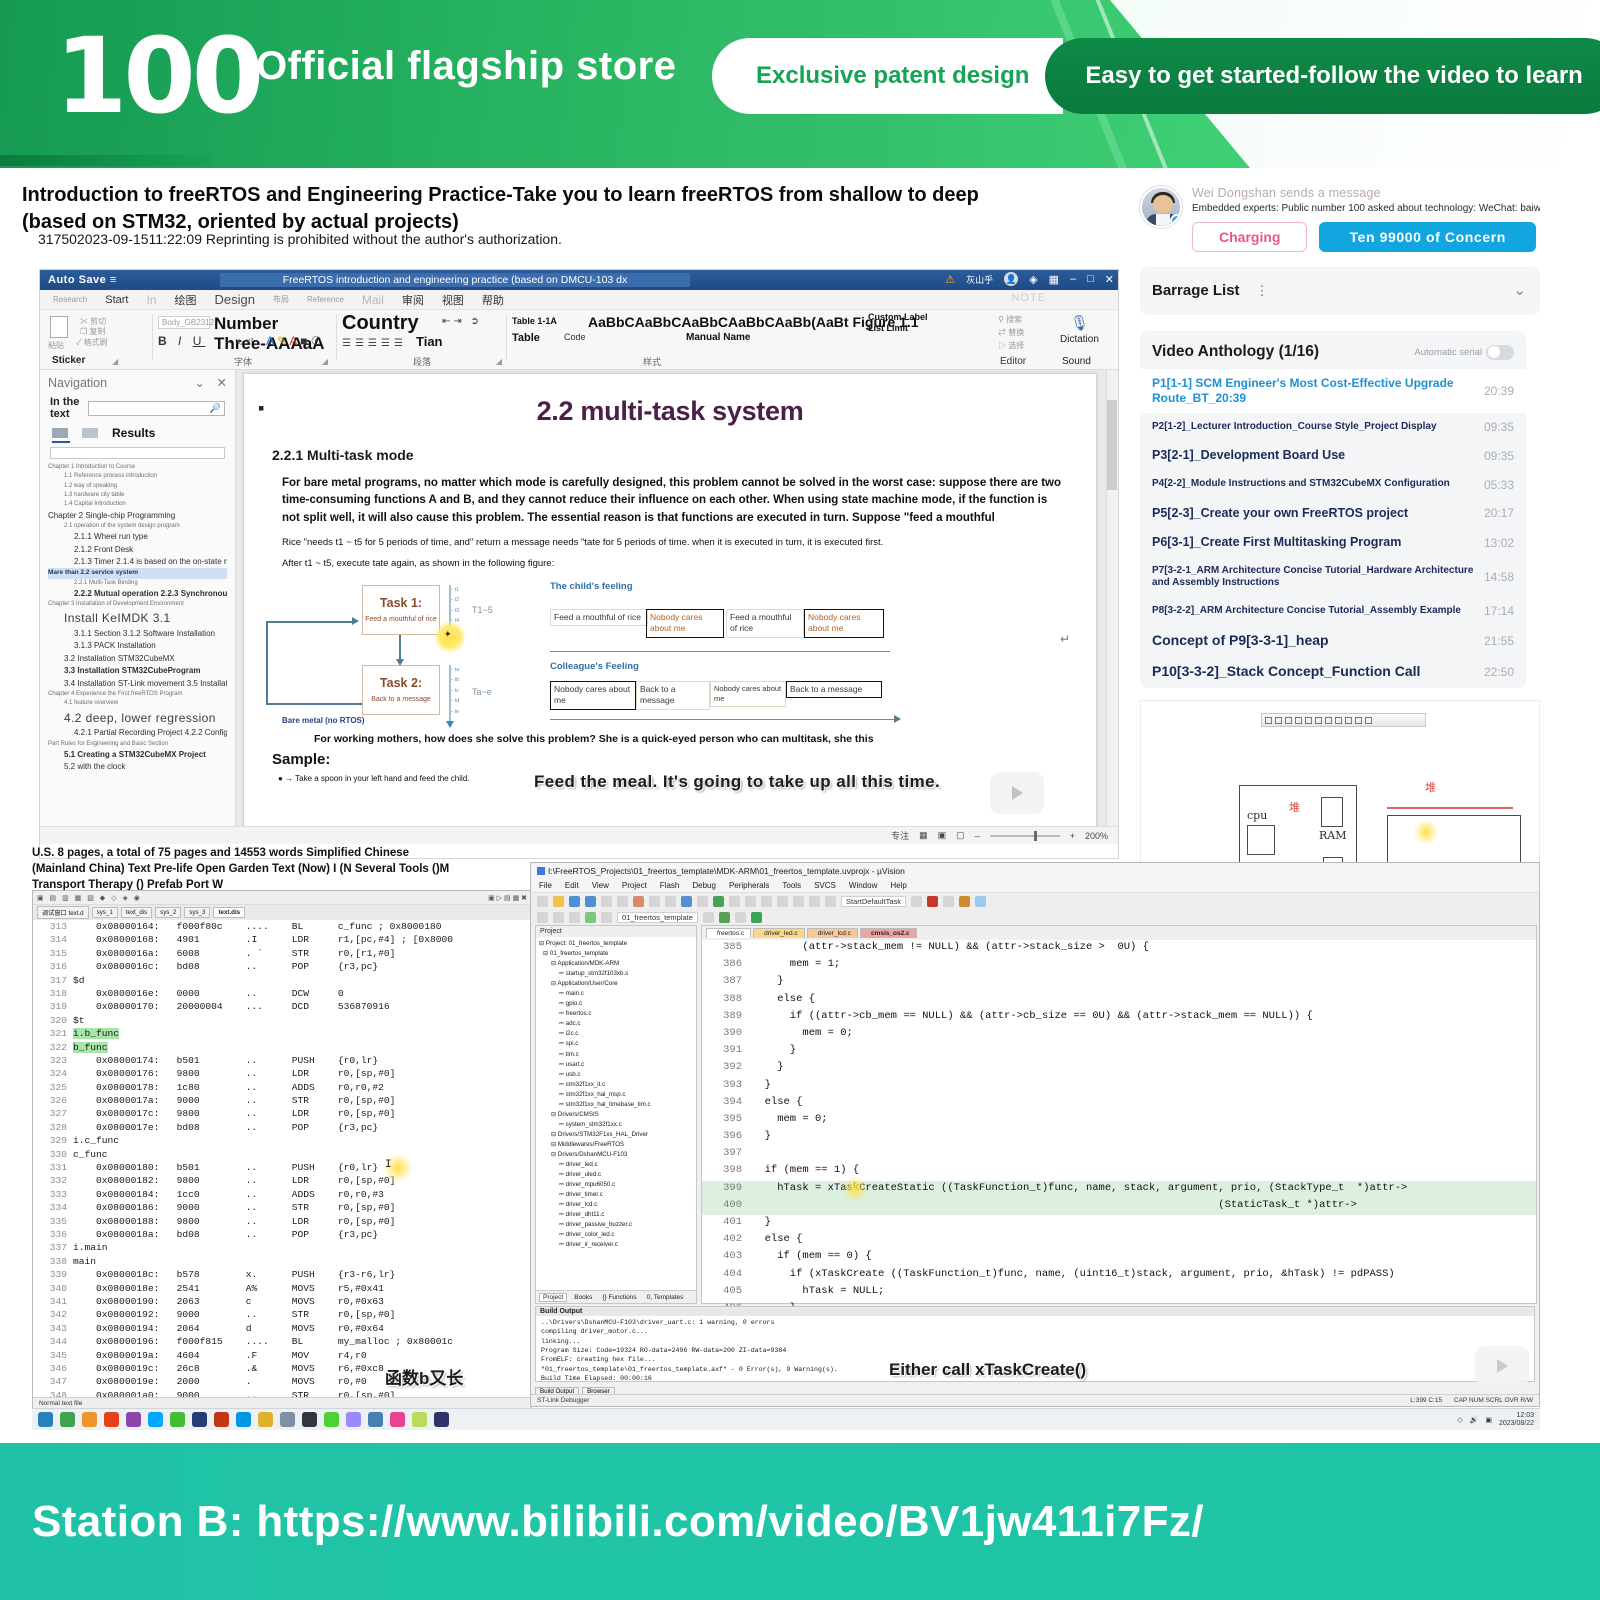 The width and height of the screenshot is (1600, 1600). What do you see at coordinates (657, 917) in the screenshot?
I see `project-target-selector: 01_freertos_template` at bounding box center [657, 917].